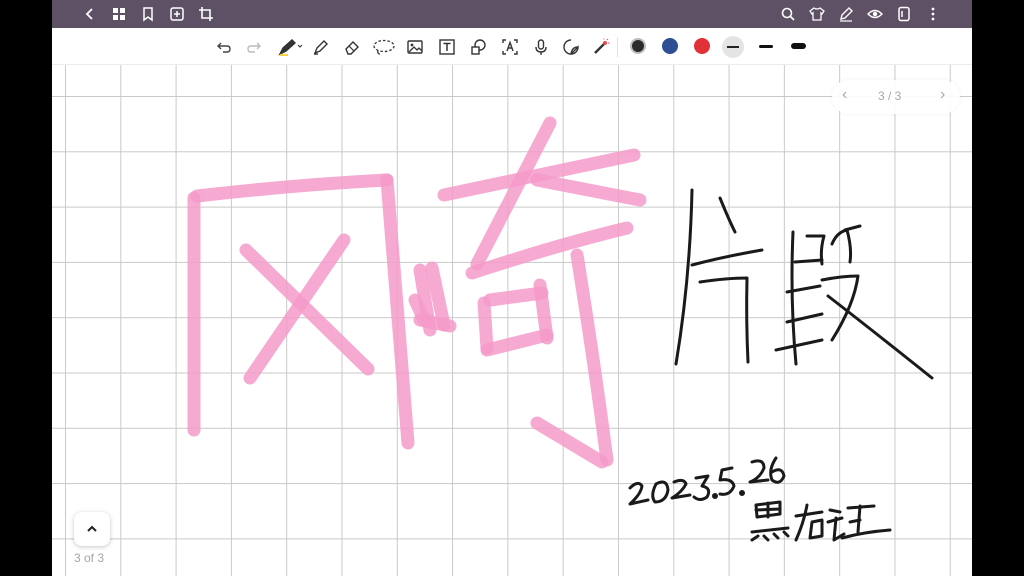  I want to click on scroll-top-button, so click(92, 529).